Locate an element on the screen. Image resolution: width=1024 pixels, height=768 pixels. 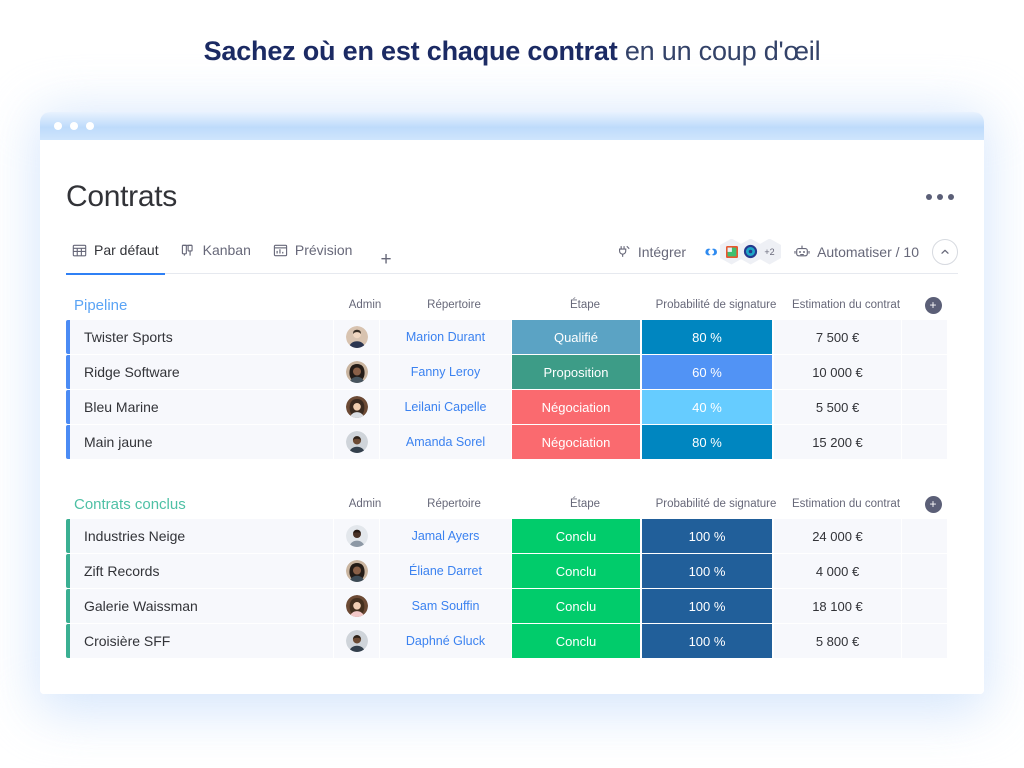
row-repertoire: Jamal Ayers is located at coordinates (446, 536).